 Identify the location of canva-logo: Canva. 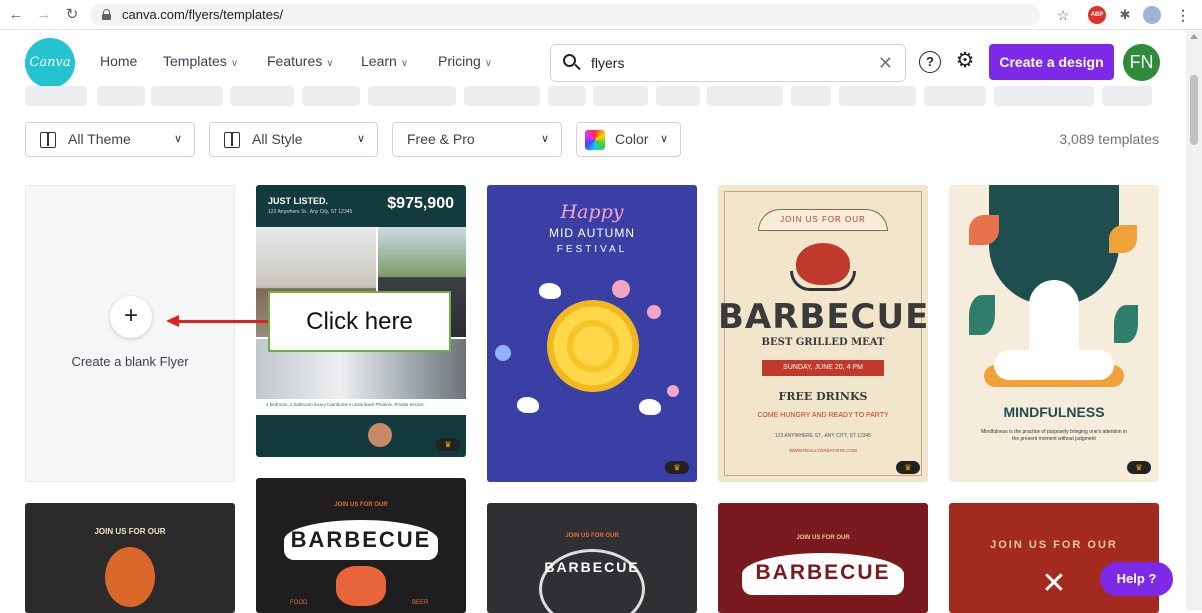
(50, 63).